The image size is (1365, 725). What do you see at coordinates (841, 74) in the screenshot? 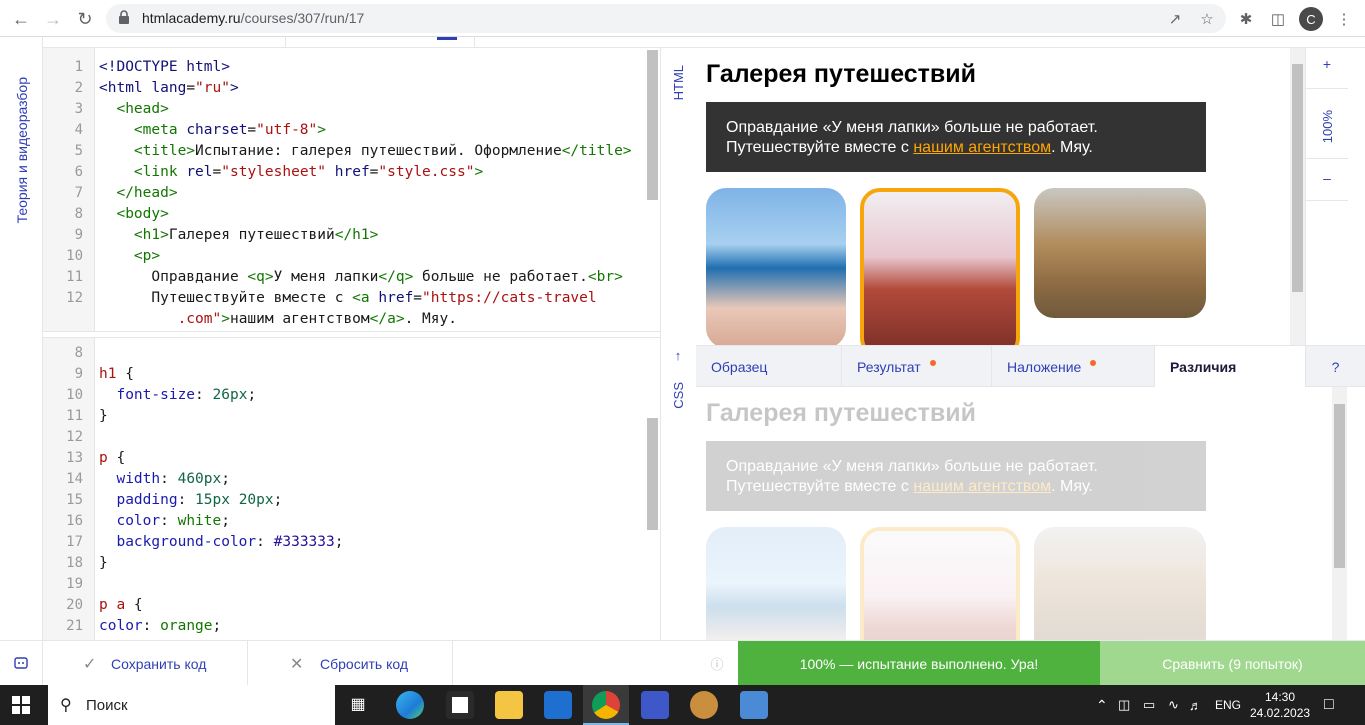
I see `preview-title: Галерея путешествий` at bounding box center [841, 74].